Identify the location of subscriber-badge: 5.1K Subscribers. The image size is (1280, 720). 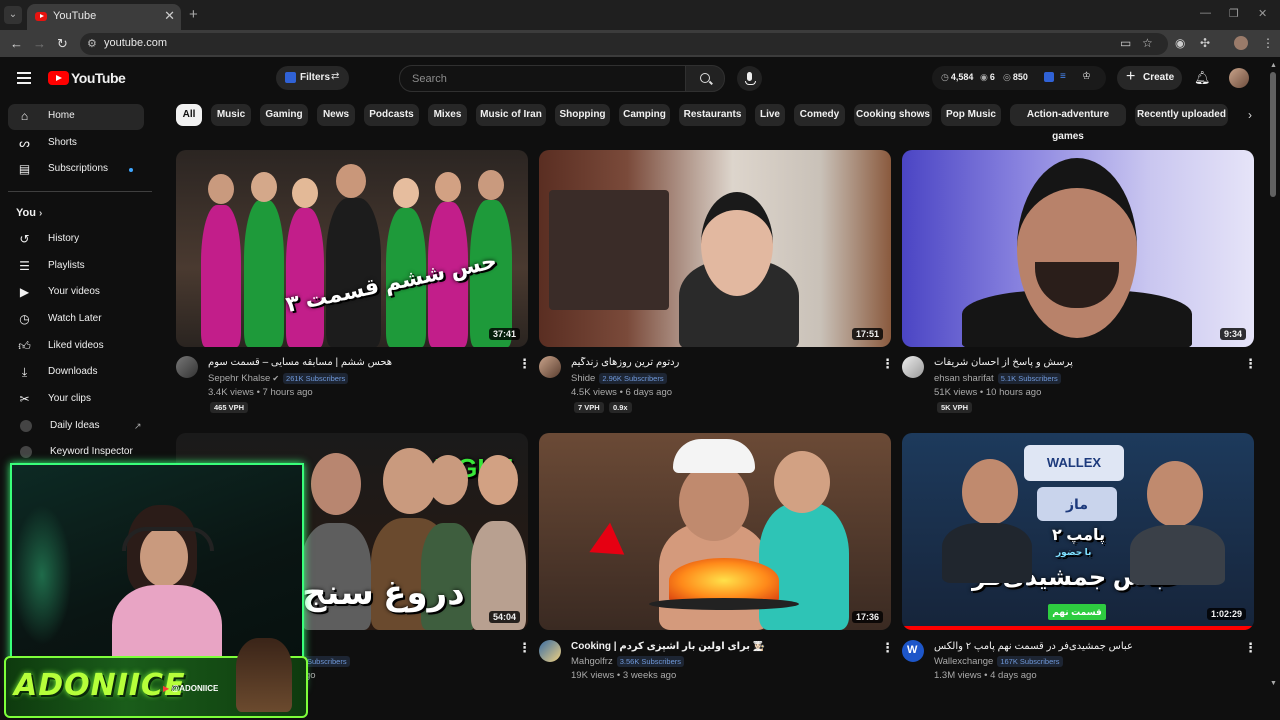
(1029, 378).